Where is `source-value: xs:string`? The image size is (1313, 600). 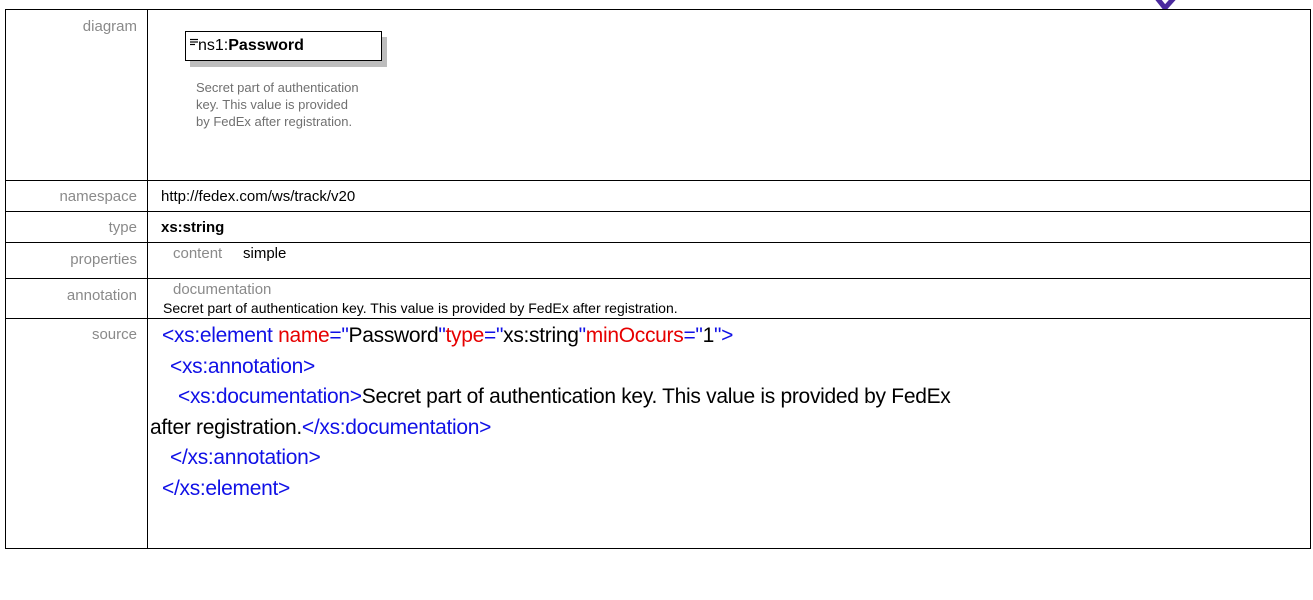
source-value: xs:string is located at coordinates (541, 335).